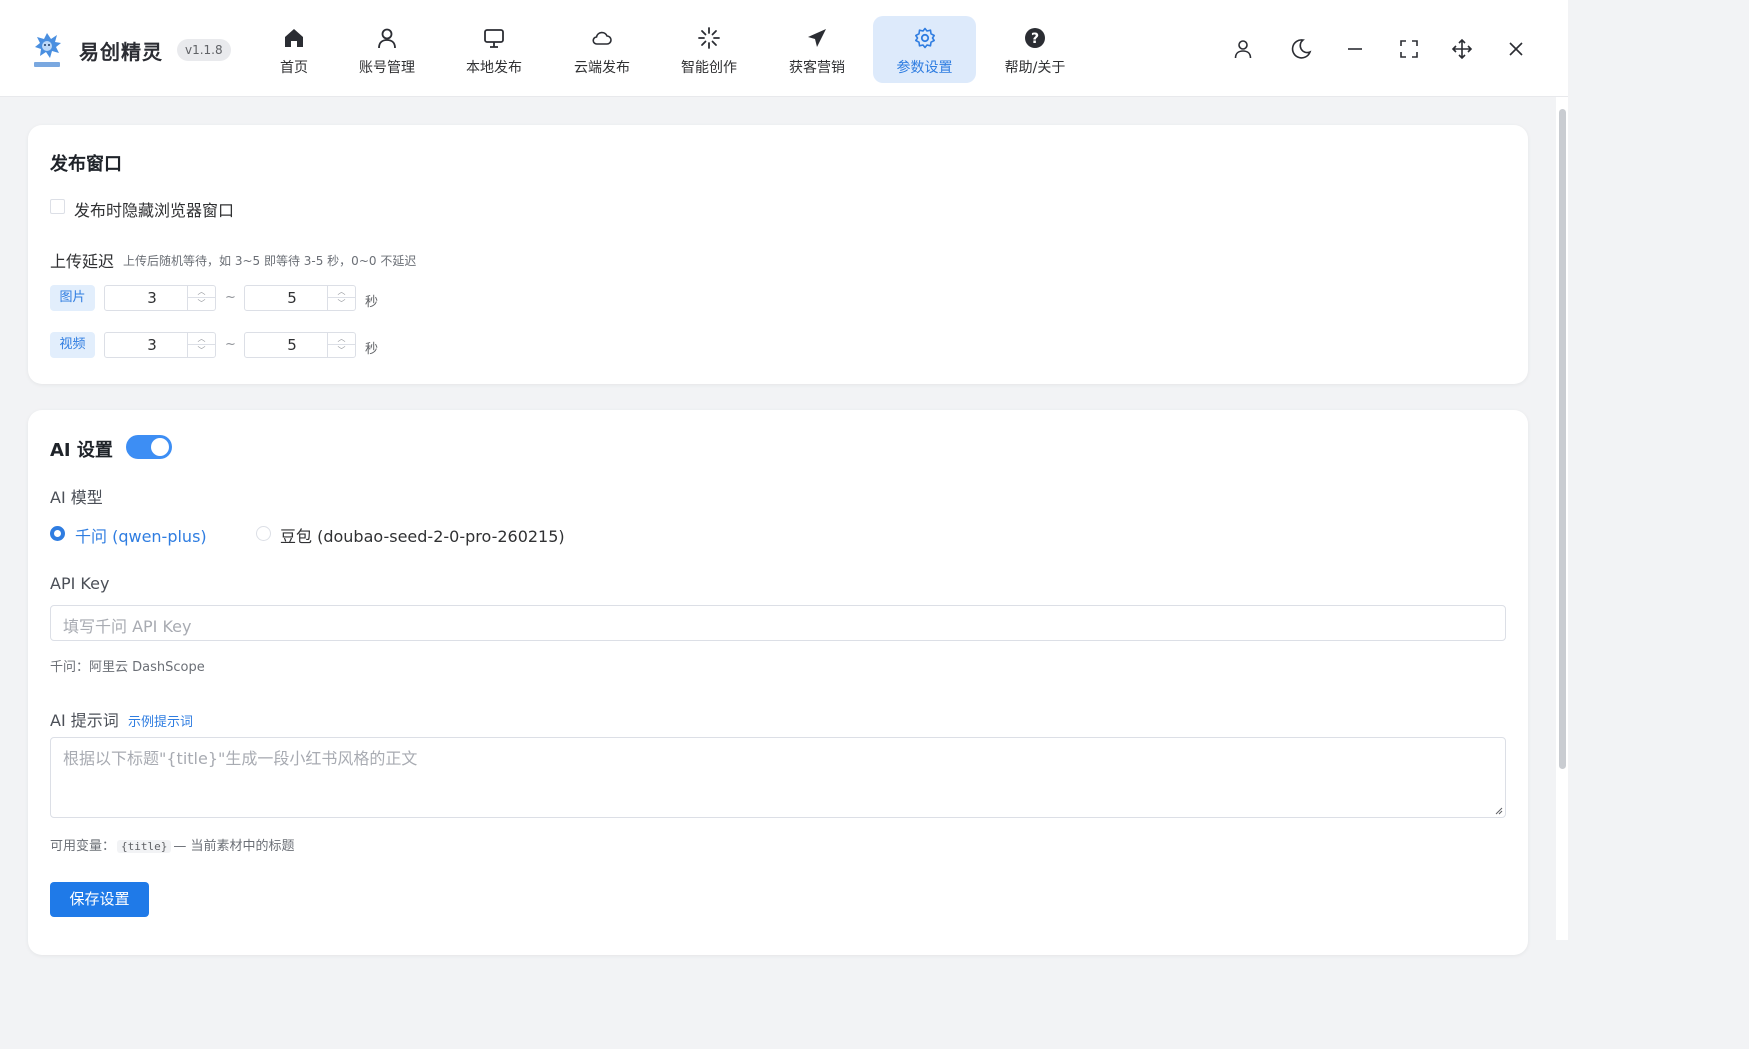 The width and height of the screenshot is (1749, 1049). What do you see at coordinates (127, 626) in the screenshot?
I see `api-key-placeholder: 填写千问 API Key` at bounding box center [127, 626].